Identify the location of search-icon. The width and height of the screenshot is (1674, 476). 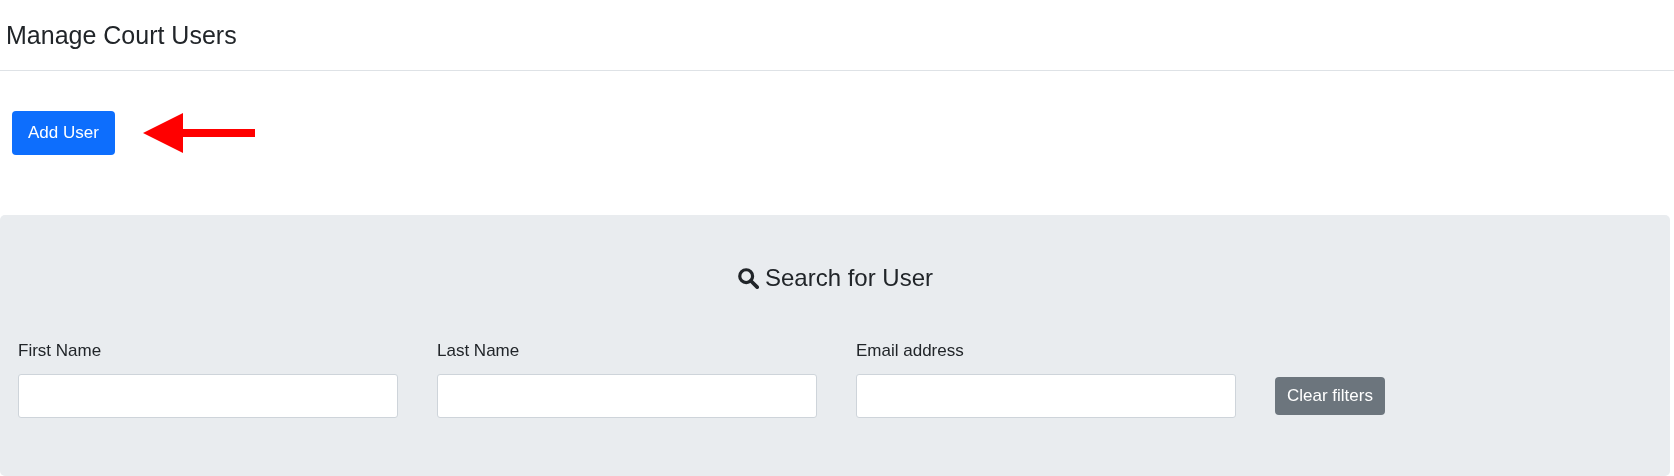
(747, 278).